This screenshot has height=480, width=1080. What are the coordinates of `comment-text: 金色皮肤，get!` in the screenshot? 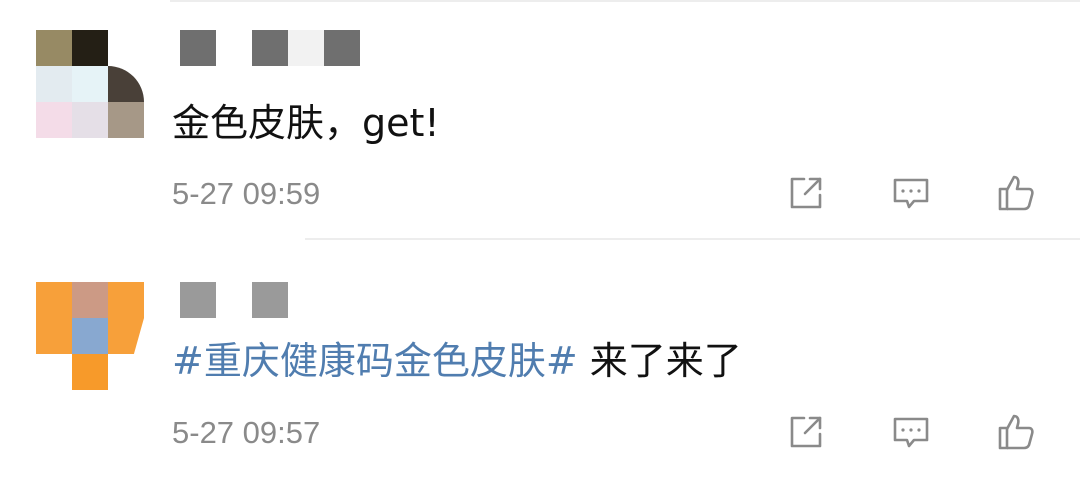 It's located at (306, 123).